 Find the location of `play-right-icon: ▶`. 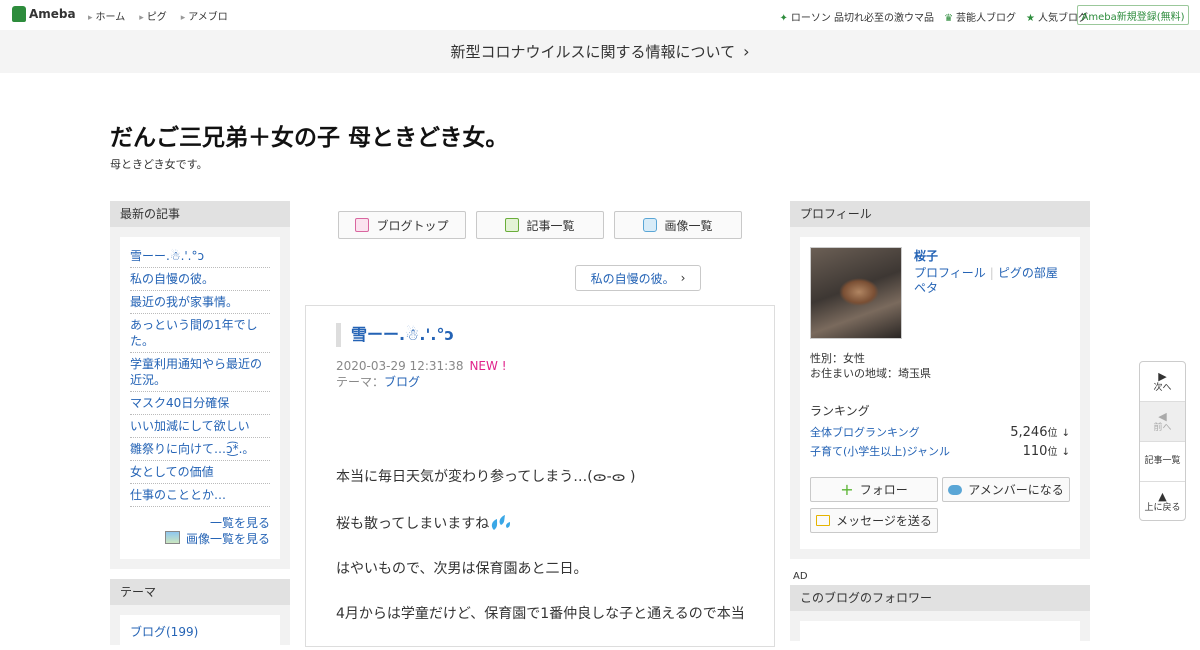

play-right-icon: ▶ is located at coordinates (1162, 376).